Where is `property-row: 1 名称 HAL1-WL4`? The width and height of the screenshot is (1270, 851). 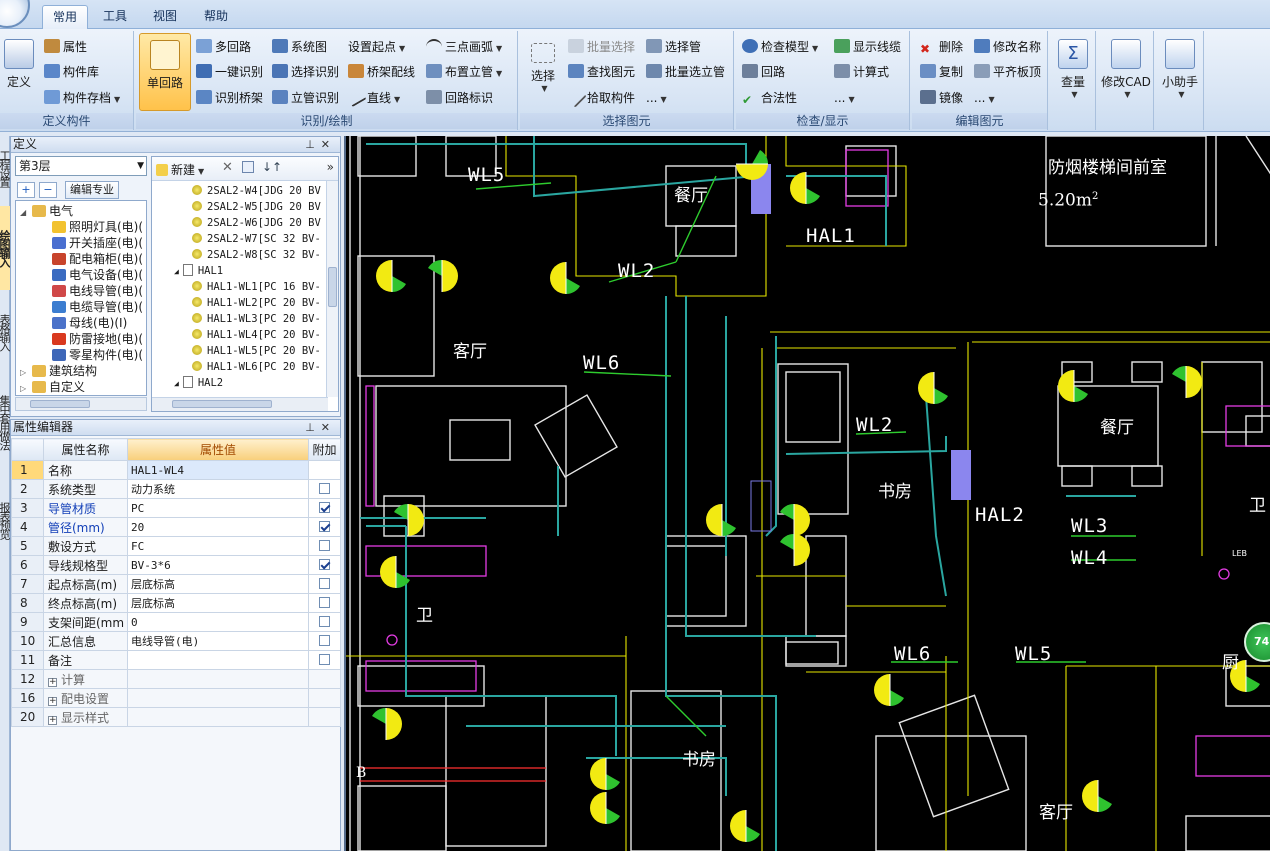 property-row: 1 名称 HAL1-WL4 is located at coordinates (176, 470).